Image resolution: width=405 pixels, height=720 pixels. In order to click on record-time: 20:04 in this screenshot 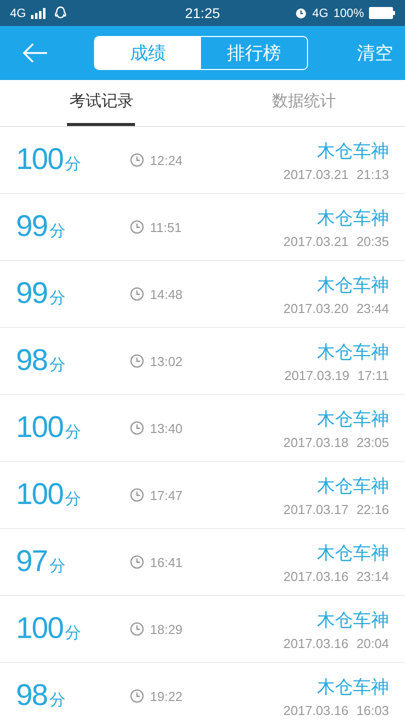, I will do `click(372, 643)`.